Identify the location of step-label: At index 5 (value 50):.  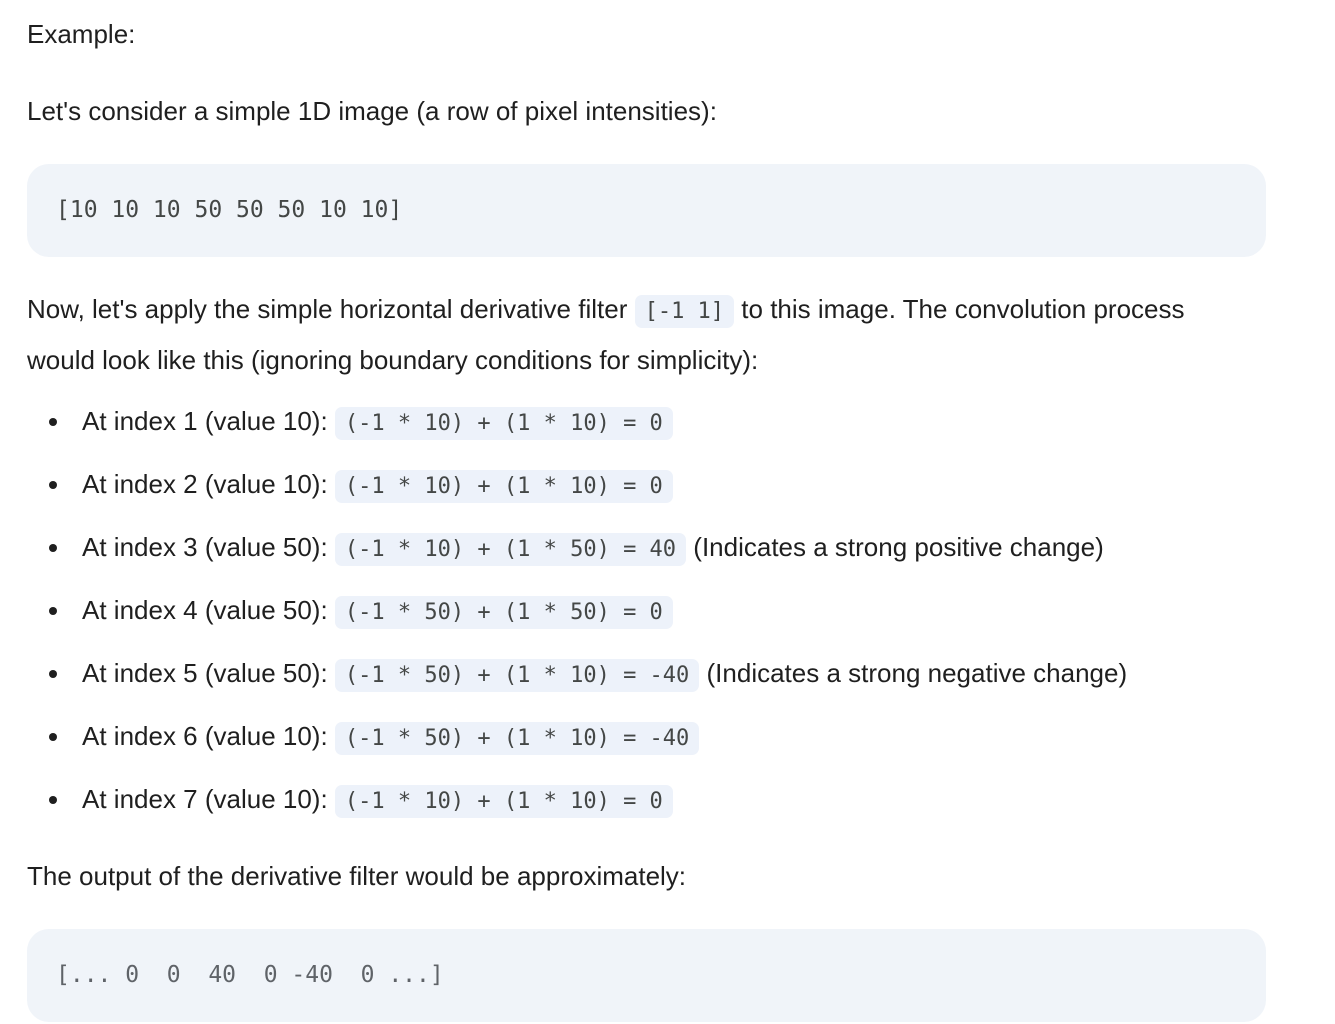
(208, 673).